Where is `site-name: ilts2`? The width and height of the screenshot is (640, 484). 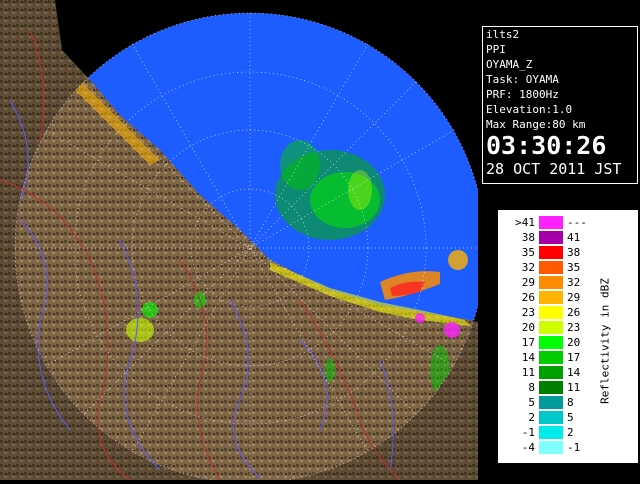 site-name: ilts2 is located at coordinates (503, 34).